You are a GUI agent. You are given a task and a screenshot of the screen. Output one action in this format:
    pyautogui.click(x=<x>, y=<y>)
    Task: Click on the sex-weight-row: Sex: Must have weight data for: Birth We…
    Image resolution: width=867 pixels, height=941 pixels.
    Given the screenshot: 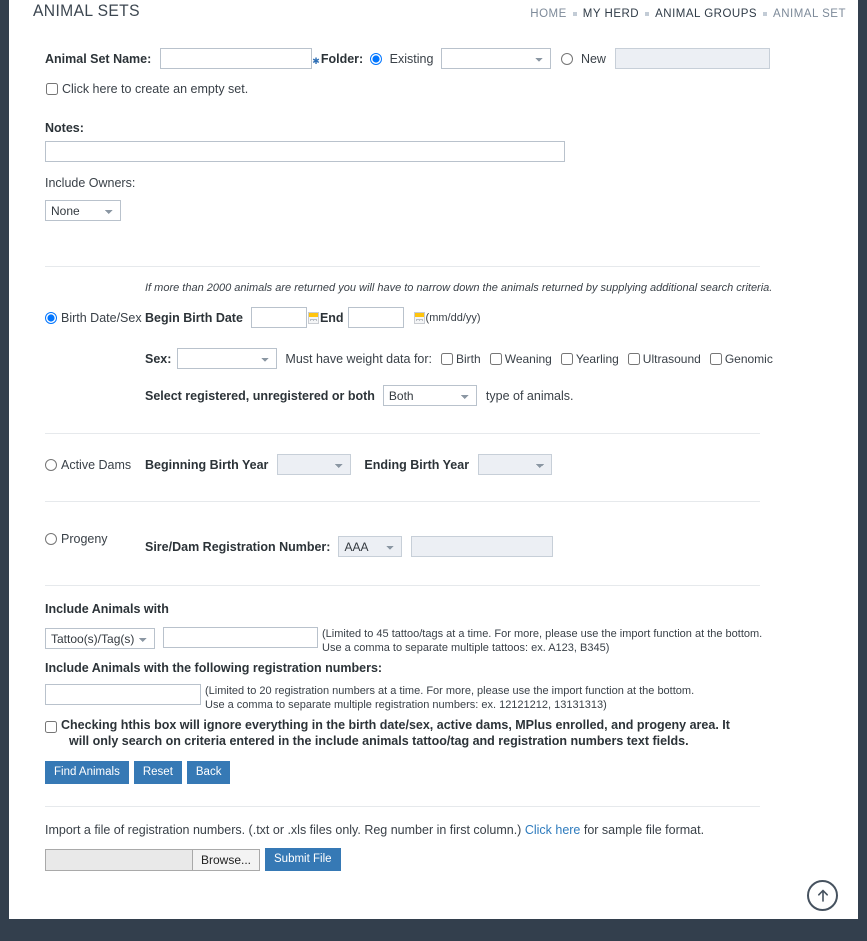 What is the action you would take?
    pyautogui.click(x=493, y=358)
    